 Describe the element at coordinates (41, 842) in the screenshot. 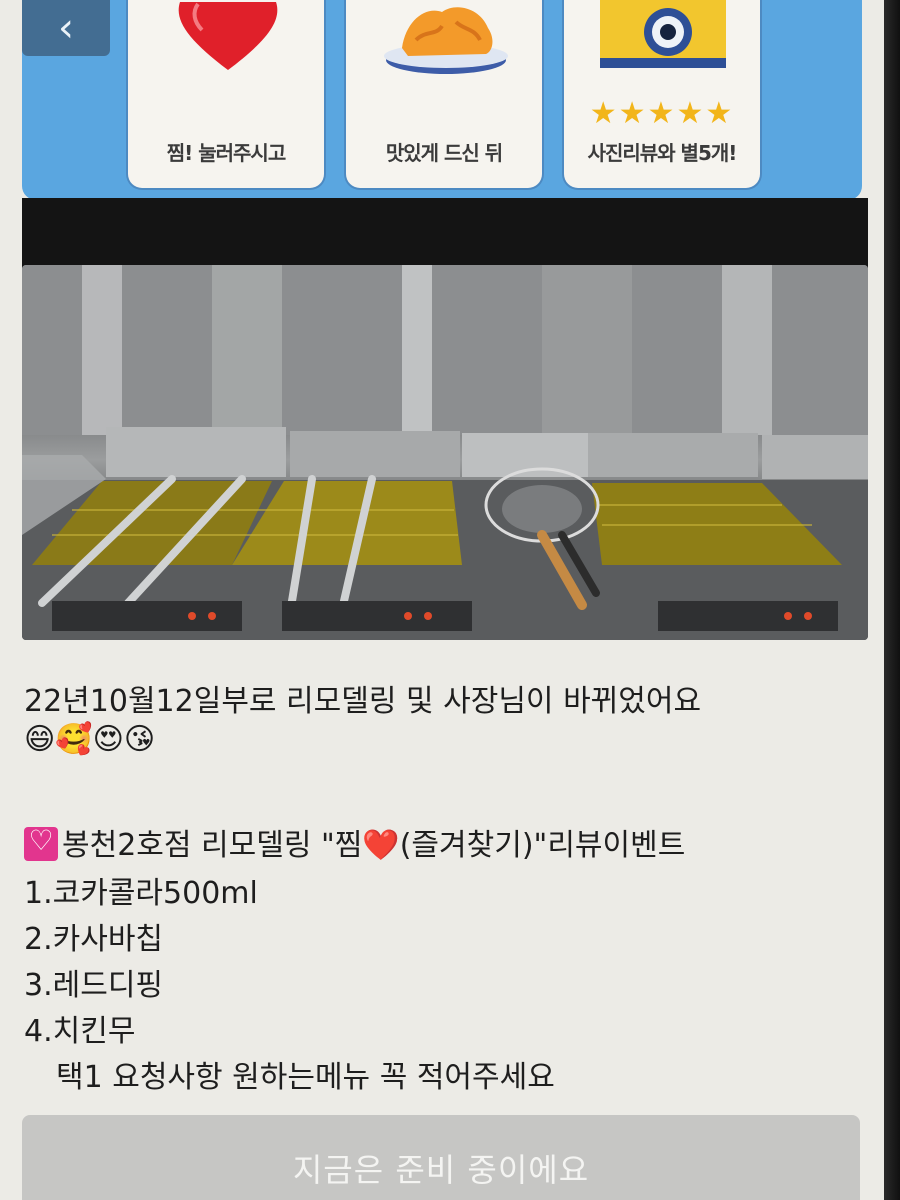

I see `heart-decoration-icon` at that location.